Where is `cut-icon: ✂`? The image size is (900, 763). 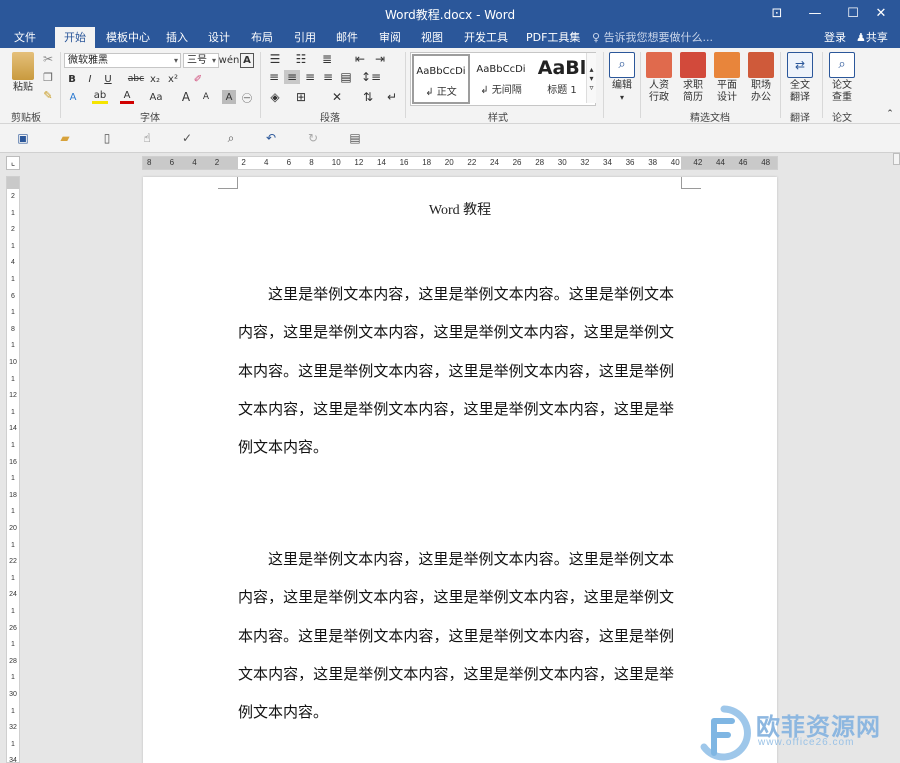 cut-icon: ✂ is located at coordinates (48, 59).